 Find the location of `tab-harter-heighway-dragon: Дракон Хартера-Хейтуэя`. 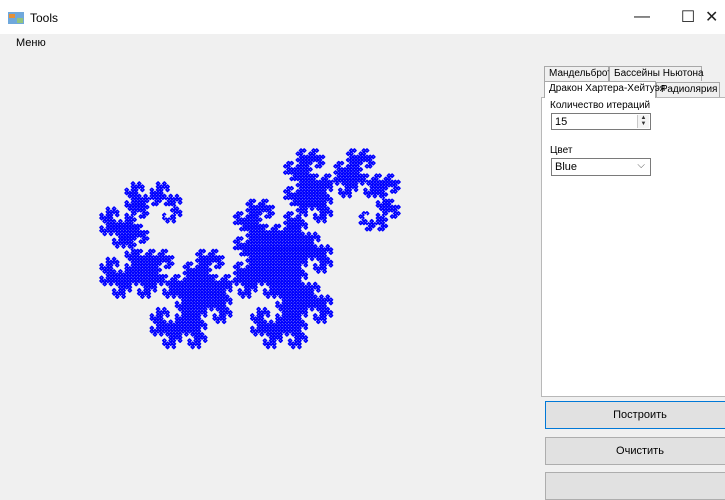

tab-harter-heighway-dragon: Дракон Хартера-Хейтуэя is located at coordinates (604, 89).